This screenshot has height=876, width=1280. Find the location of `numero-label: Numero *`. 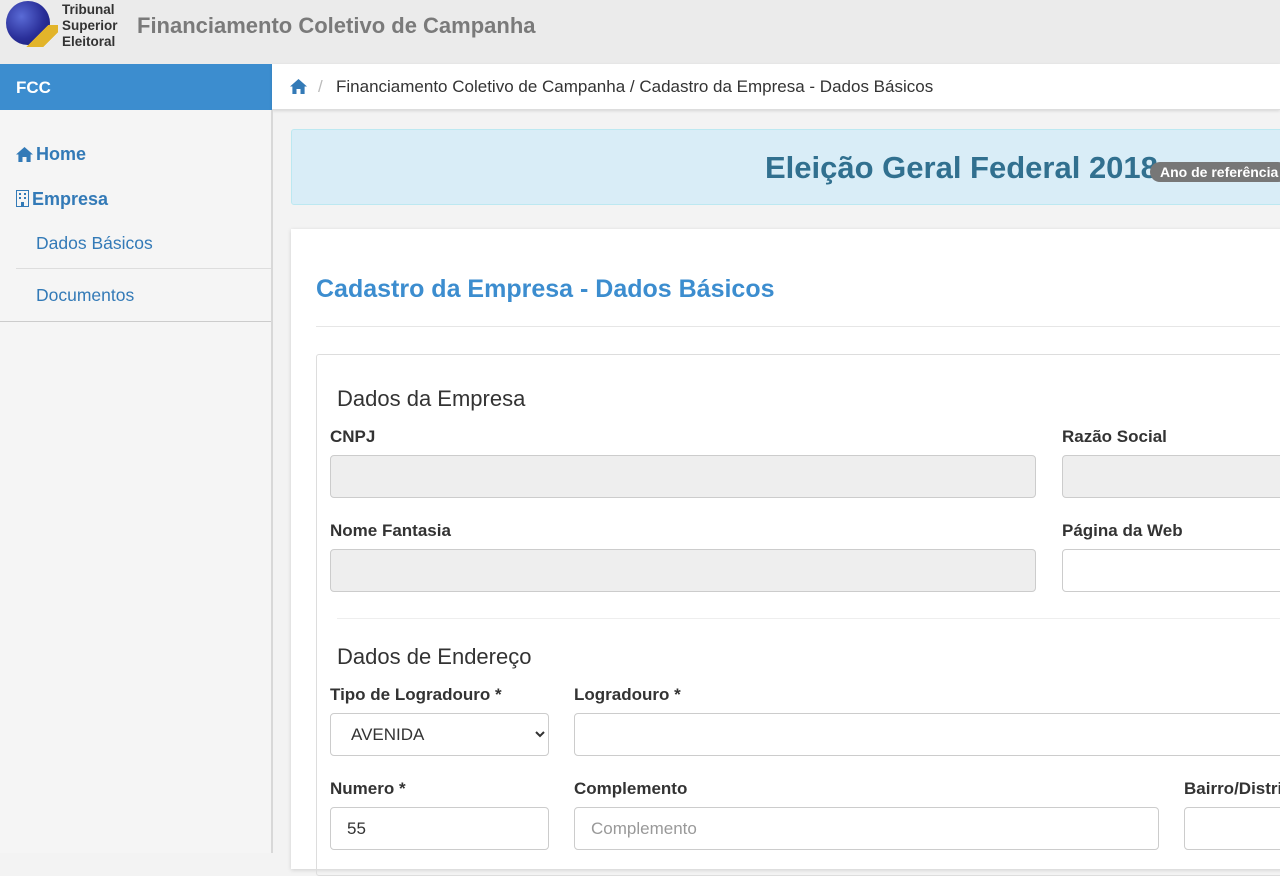

numero-label: Numero * is located at coordinates (368, 788).